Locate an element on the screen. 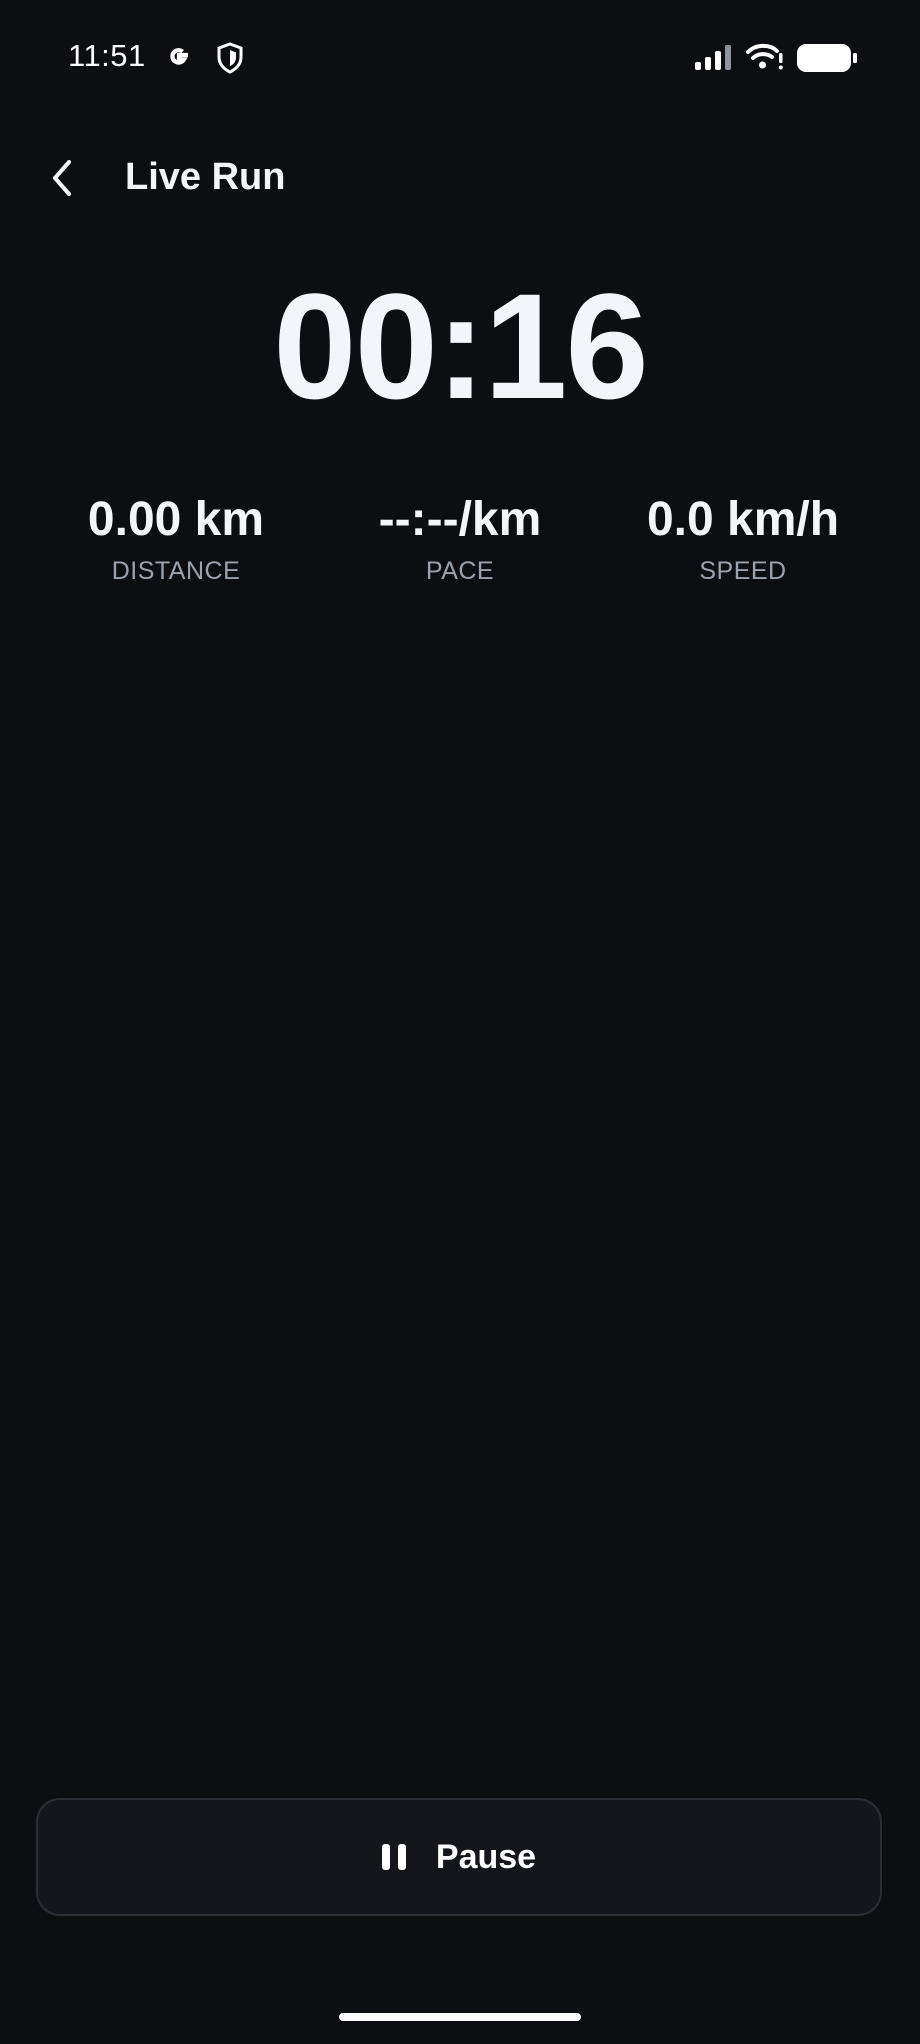 This screenshot has width=920, height=2044. pause-bar-left is located at coordinates (385, 1857).